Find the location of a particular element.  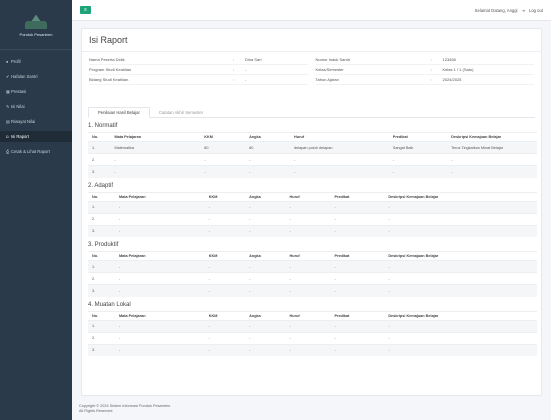

info-row: Kelas/Semester: Kelas 1 / 1 (Satu) is located at coordinates (424, 70).